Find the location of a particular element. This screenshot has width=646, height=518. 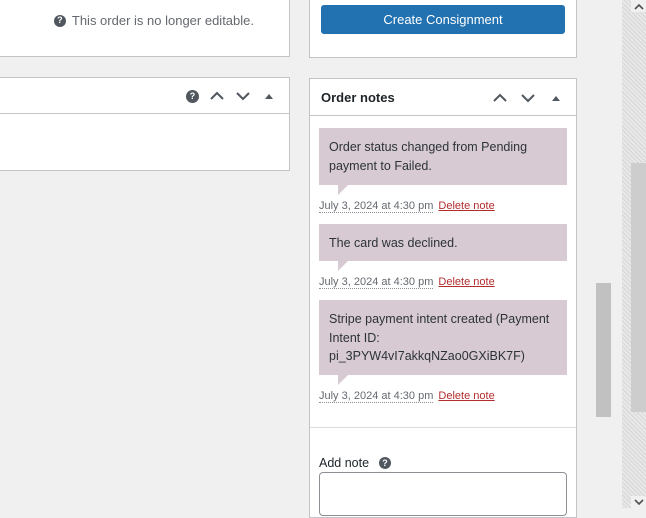

order-items-panel: ? This order is no longer editable. is located at coordinates (145, 28).